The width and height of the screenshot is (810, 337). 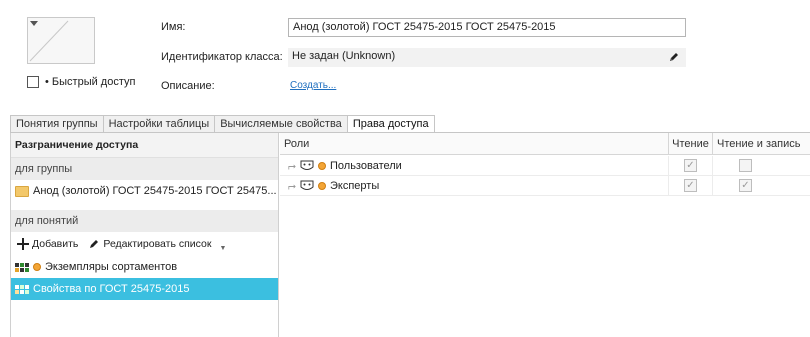 I want to click on read-write-checkbox, so click(x=745, y=165).